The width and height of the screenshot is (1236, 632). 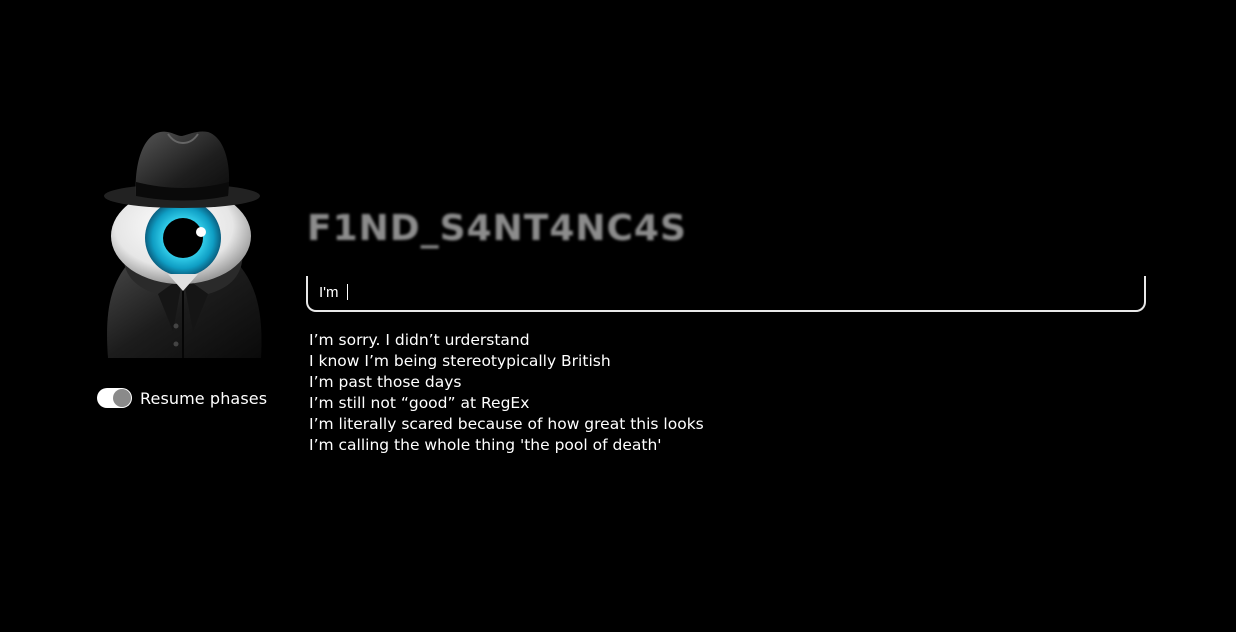 I want to click on result-item: I’m still not “good” at RegEx, so click(x=506, y=403).